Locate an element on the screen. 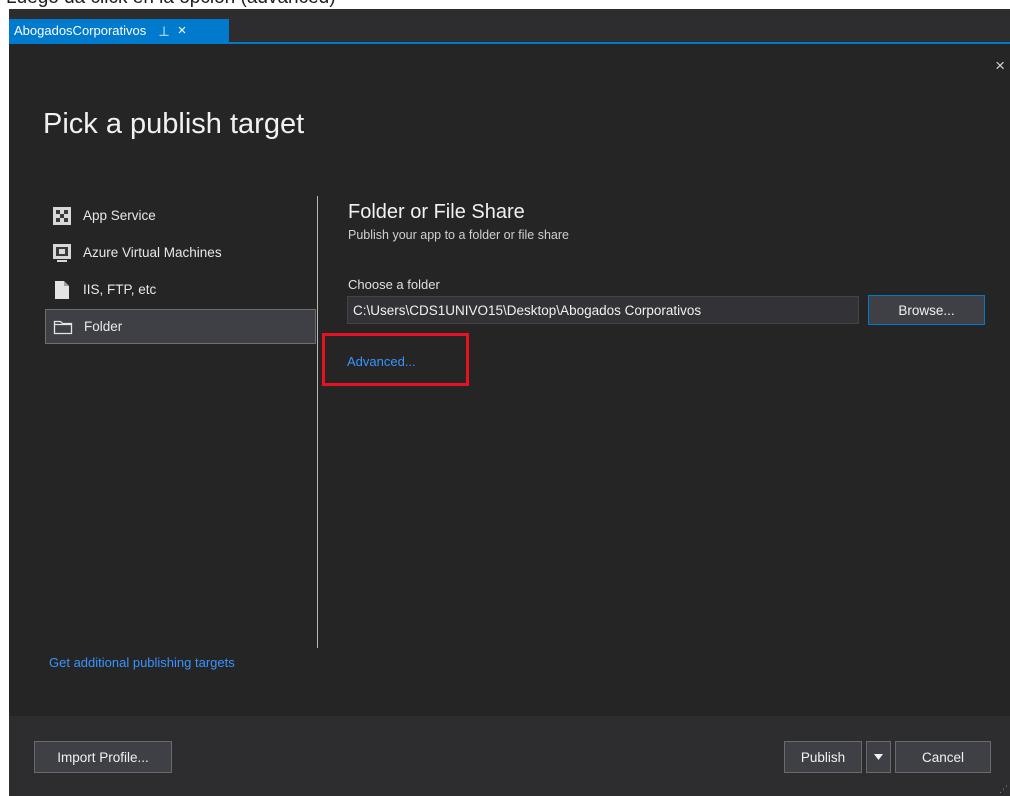 The image size is (1010, 796). target-item-azure-vm: Azure Virtual Machines is located at coordinates (180, 252).